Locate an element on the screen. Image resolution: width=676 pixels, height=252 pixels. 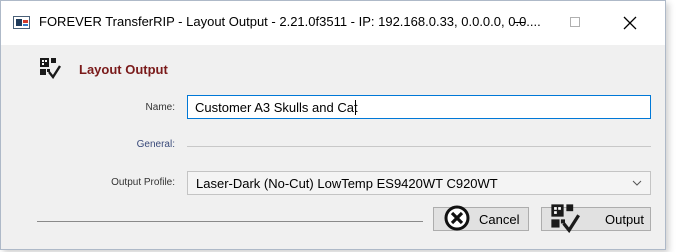
maximize-button is located at coordinates (576, 23).